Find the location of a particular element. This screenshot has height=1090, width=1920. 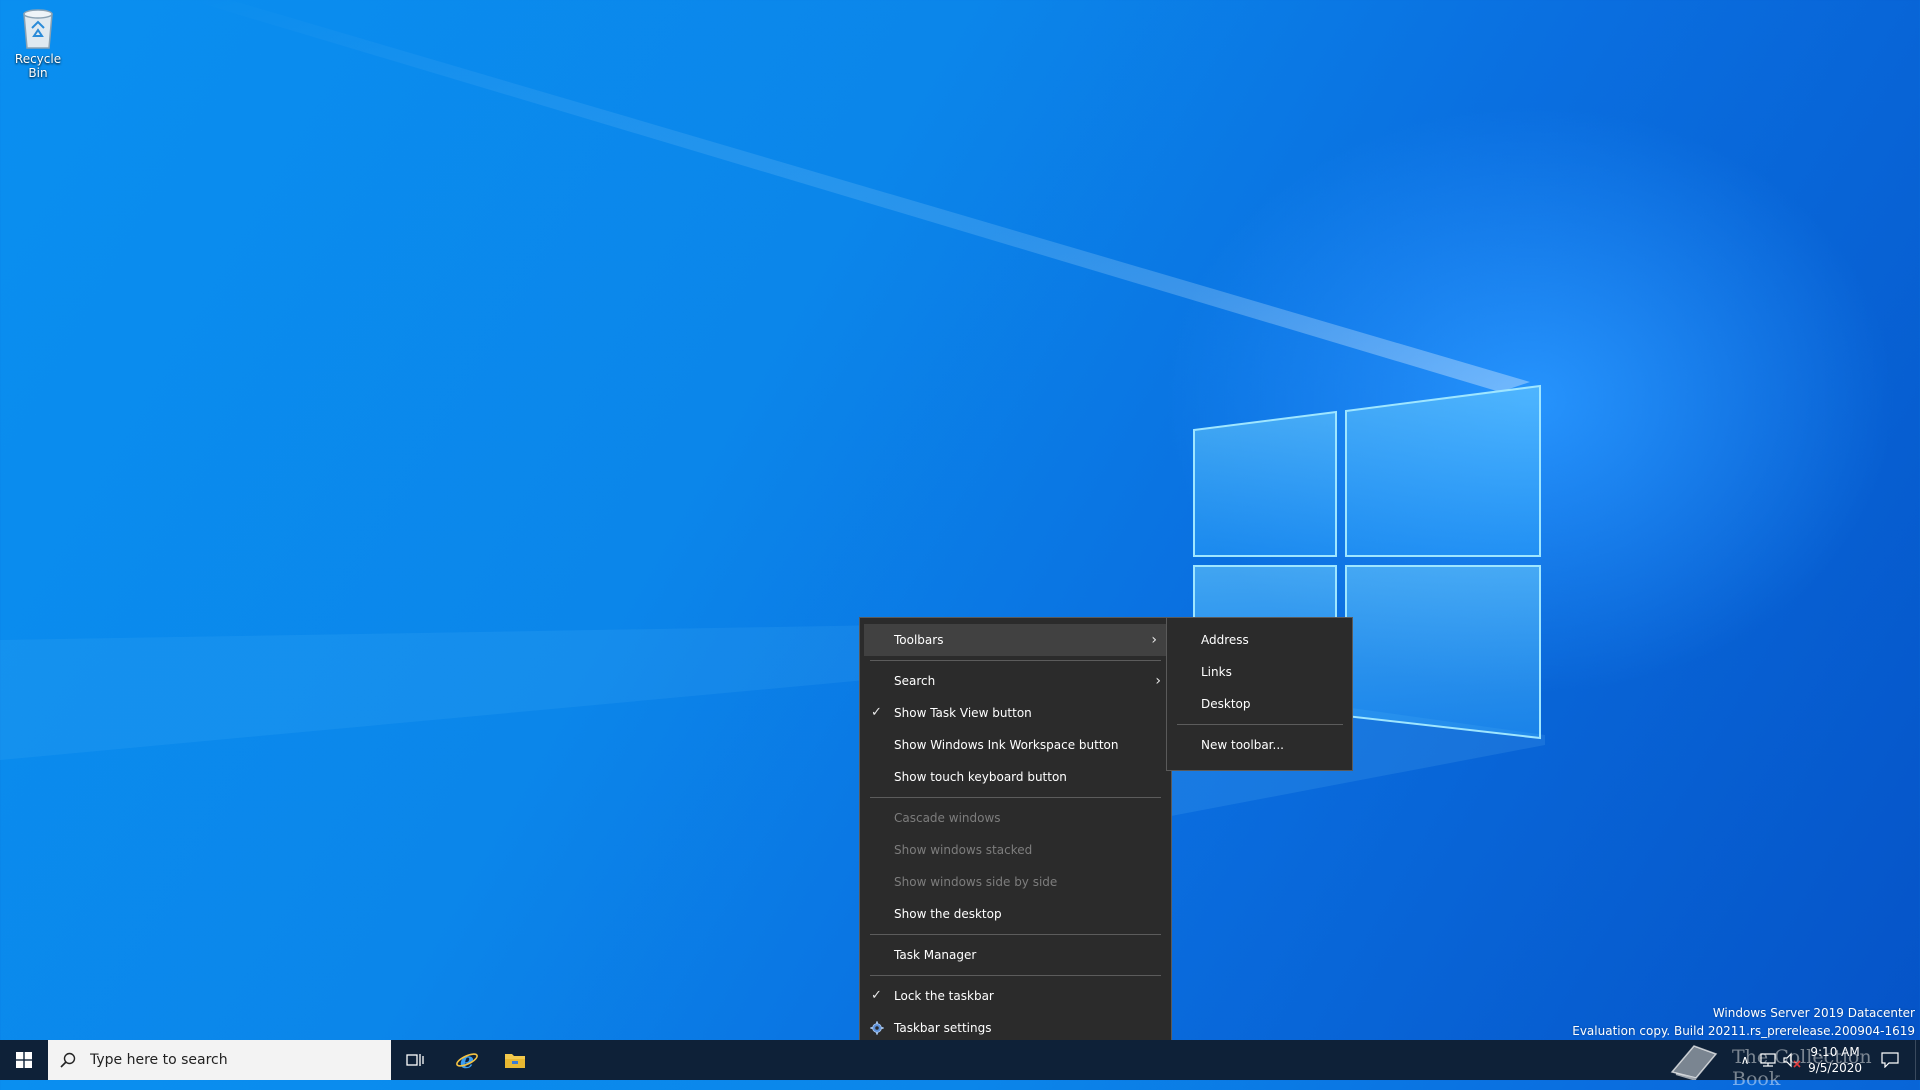

watermark-text: The Collection Book is located at coordinates (1802, 1068).